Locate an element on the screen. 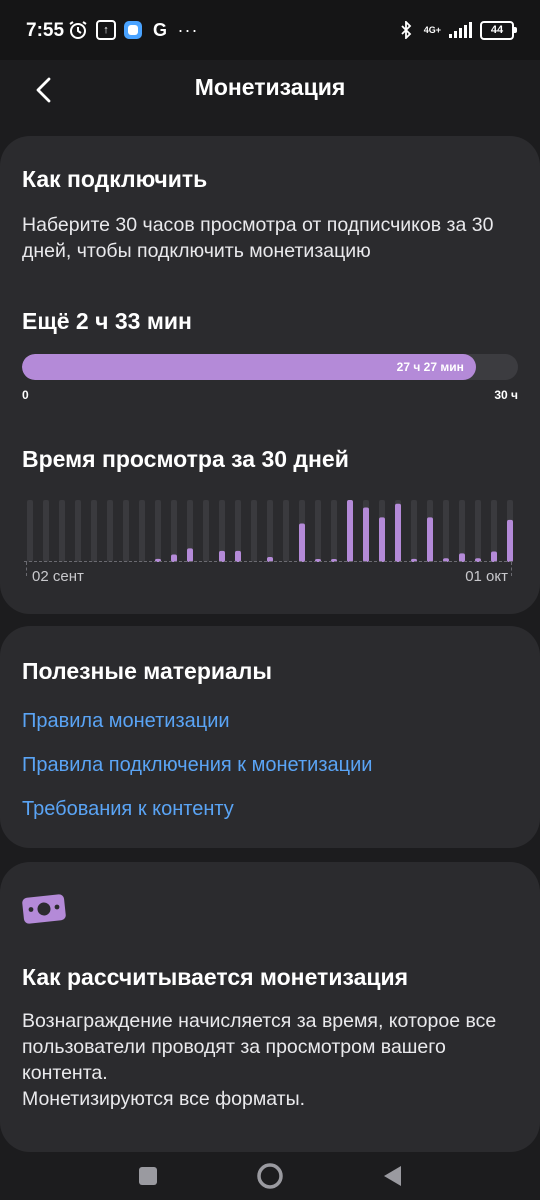 Image resolution: width=540 pixels, height=1200 pixels. chart-x-label-end: 01 окт is located at coordinates (486, 576).